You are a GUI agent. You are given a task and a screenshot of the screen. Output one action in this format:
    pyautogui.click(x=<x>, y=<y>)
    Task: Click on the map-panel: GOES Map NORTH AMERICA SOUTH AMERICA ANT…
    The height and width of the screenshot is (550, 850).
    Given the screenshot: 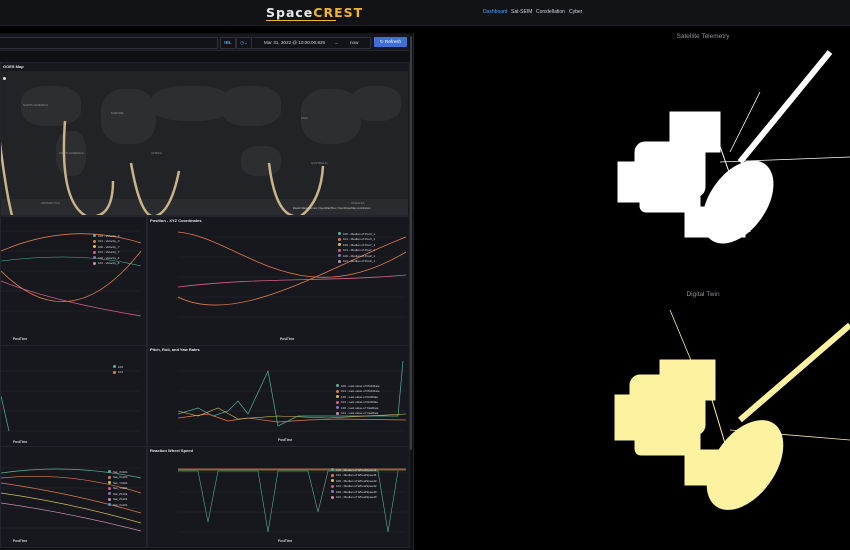 What is the action you would take?
    pyautogui.click(x=205, y=139)
    